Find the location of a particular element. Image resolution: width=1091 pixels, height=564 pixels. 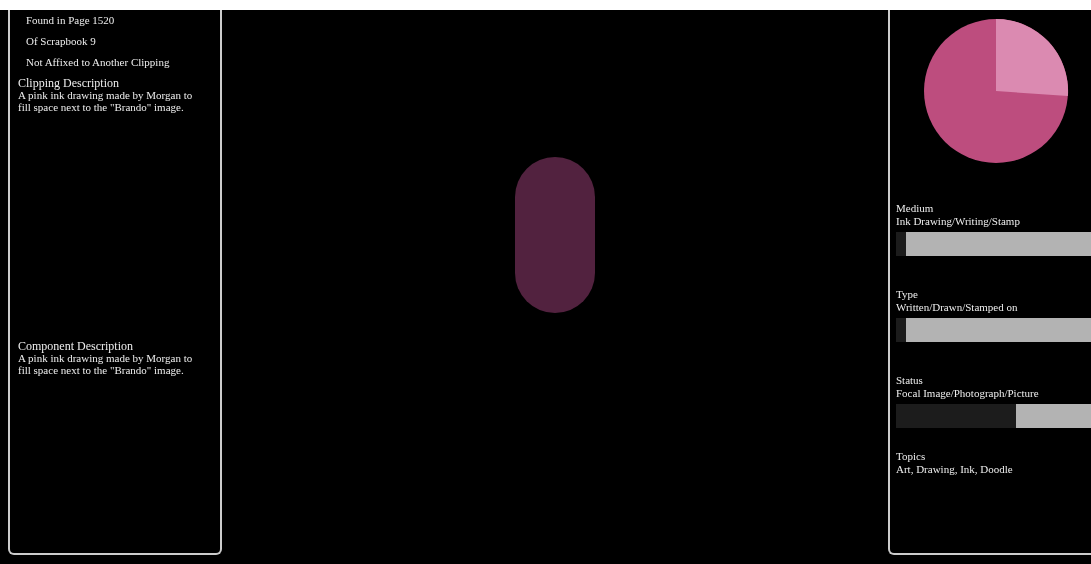

fact-text: Of Scrapbook 9 is located at coordinates (61, 41).